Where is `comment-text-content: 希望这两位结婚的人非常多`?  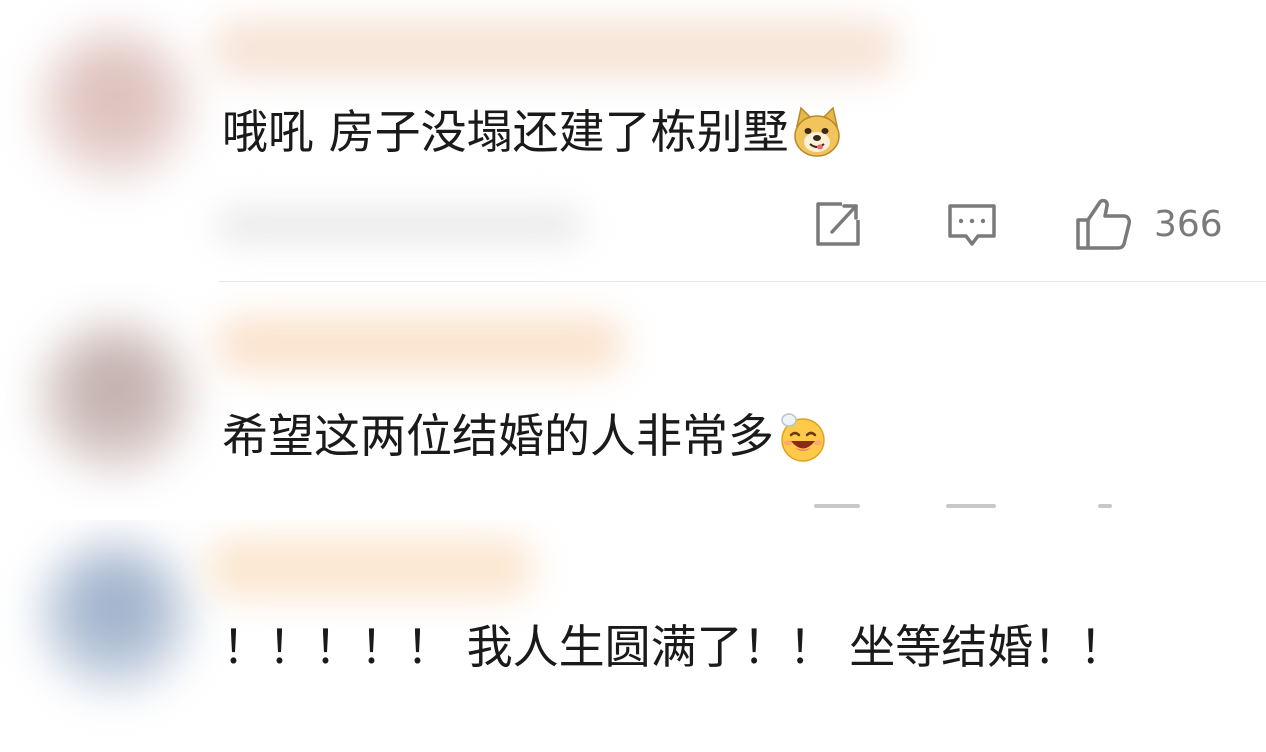
comment-text-content: 希望这两位结婚的人非常多 is located at coordinates (498, 436).